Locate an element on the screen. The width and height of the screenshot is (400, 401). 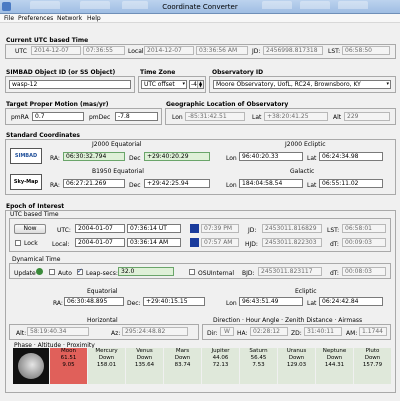
phase-cell-mercury: Mercury Down 158.01 is located at coordinates (106, 366).